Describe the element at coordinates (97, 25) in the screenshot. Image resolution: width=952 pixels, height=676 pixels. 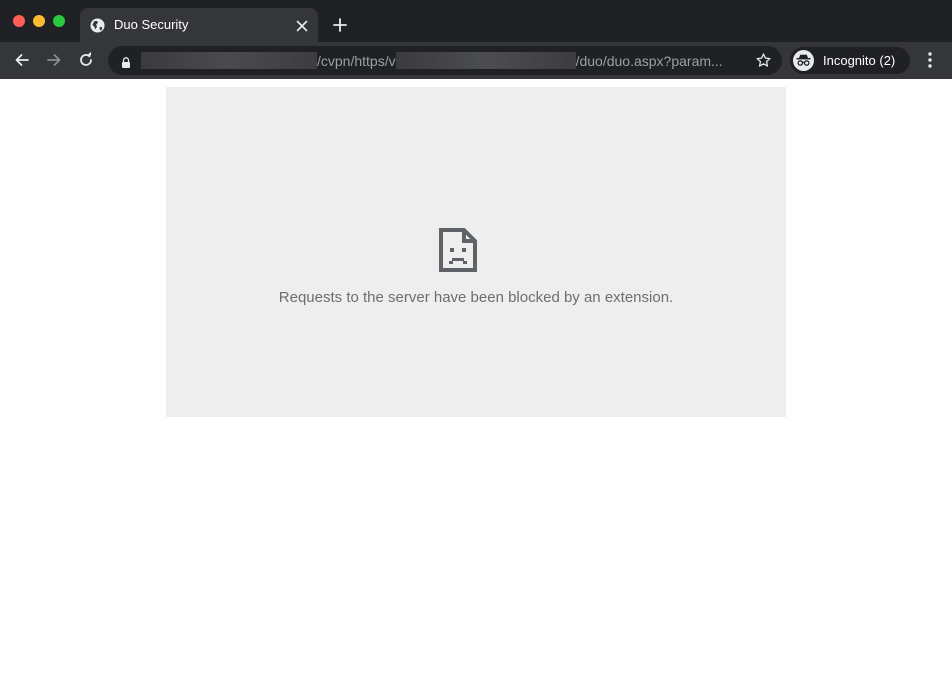
I see `globe-icon` at that location.